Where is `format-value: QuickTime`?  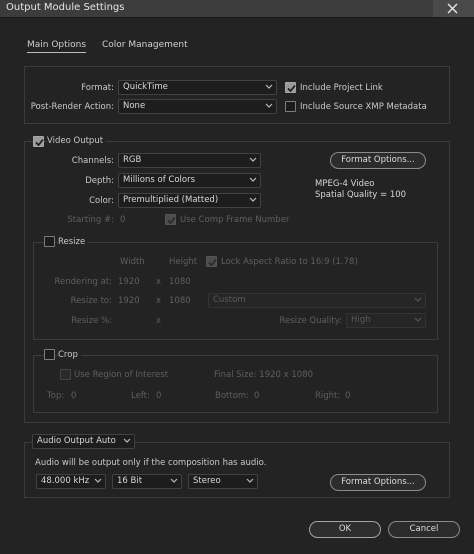
format-value: QuickTime is located at coordinates (145, 87).